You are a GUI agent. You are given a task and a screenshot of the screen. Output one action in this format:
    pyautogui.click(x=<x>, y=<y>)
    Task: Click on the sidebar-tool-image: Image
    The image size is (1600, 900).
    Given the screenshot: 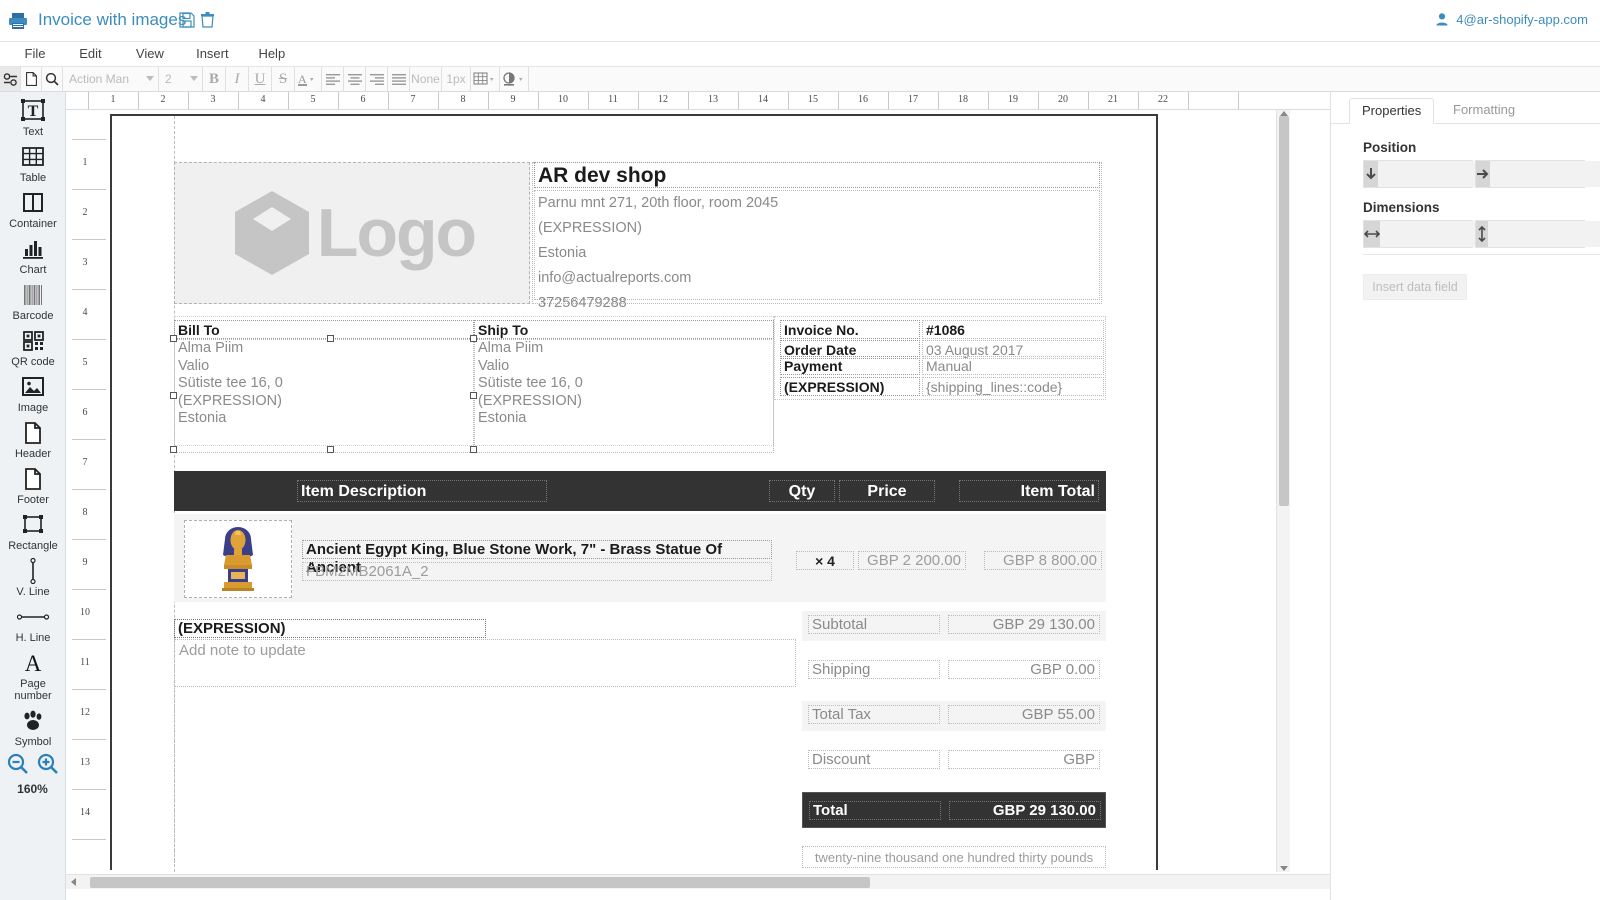 What is the action you would take?
    pyautogui.click(x=32, y=391)
    